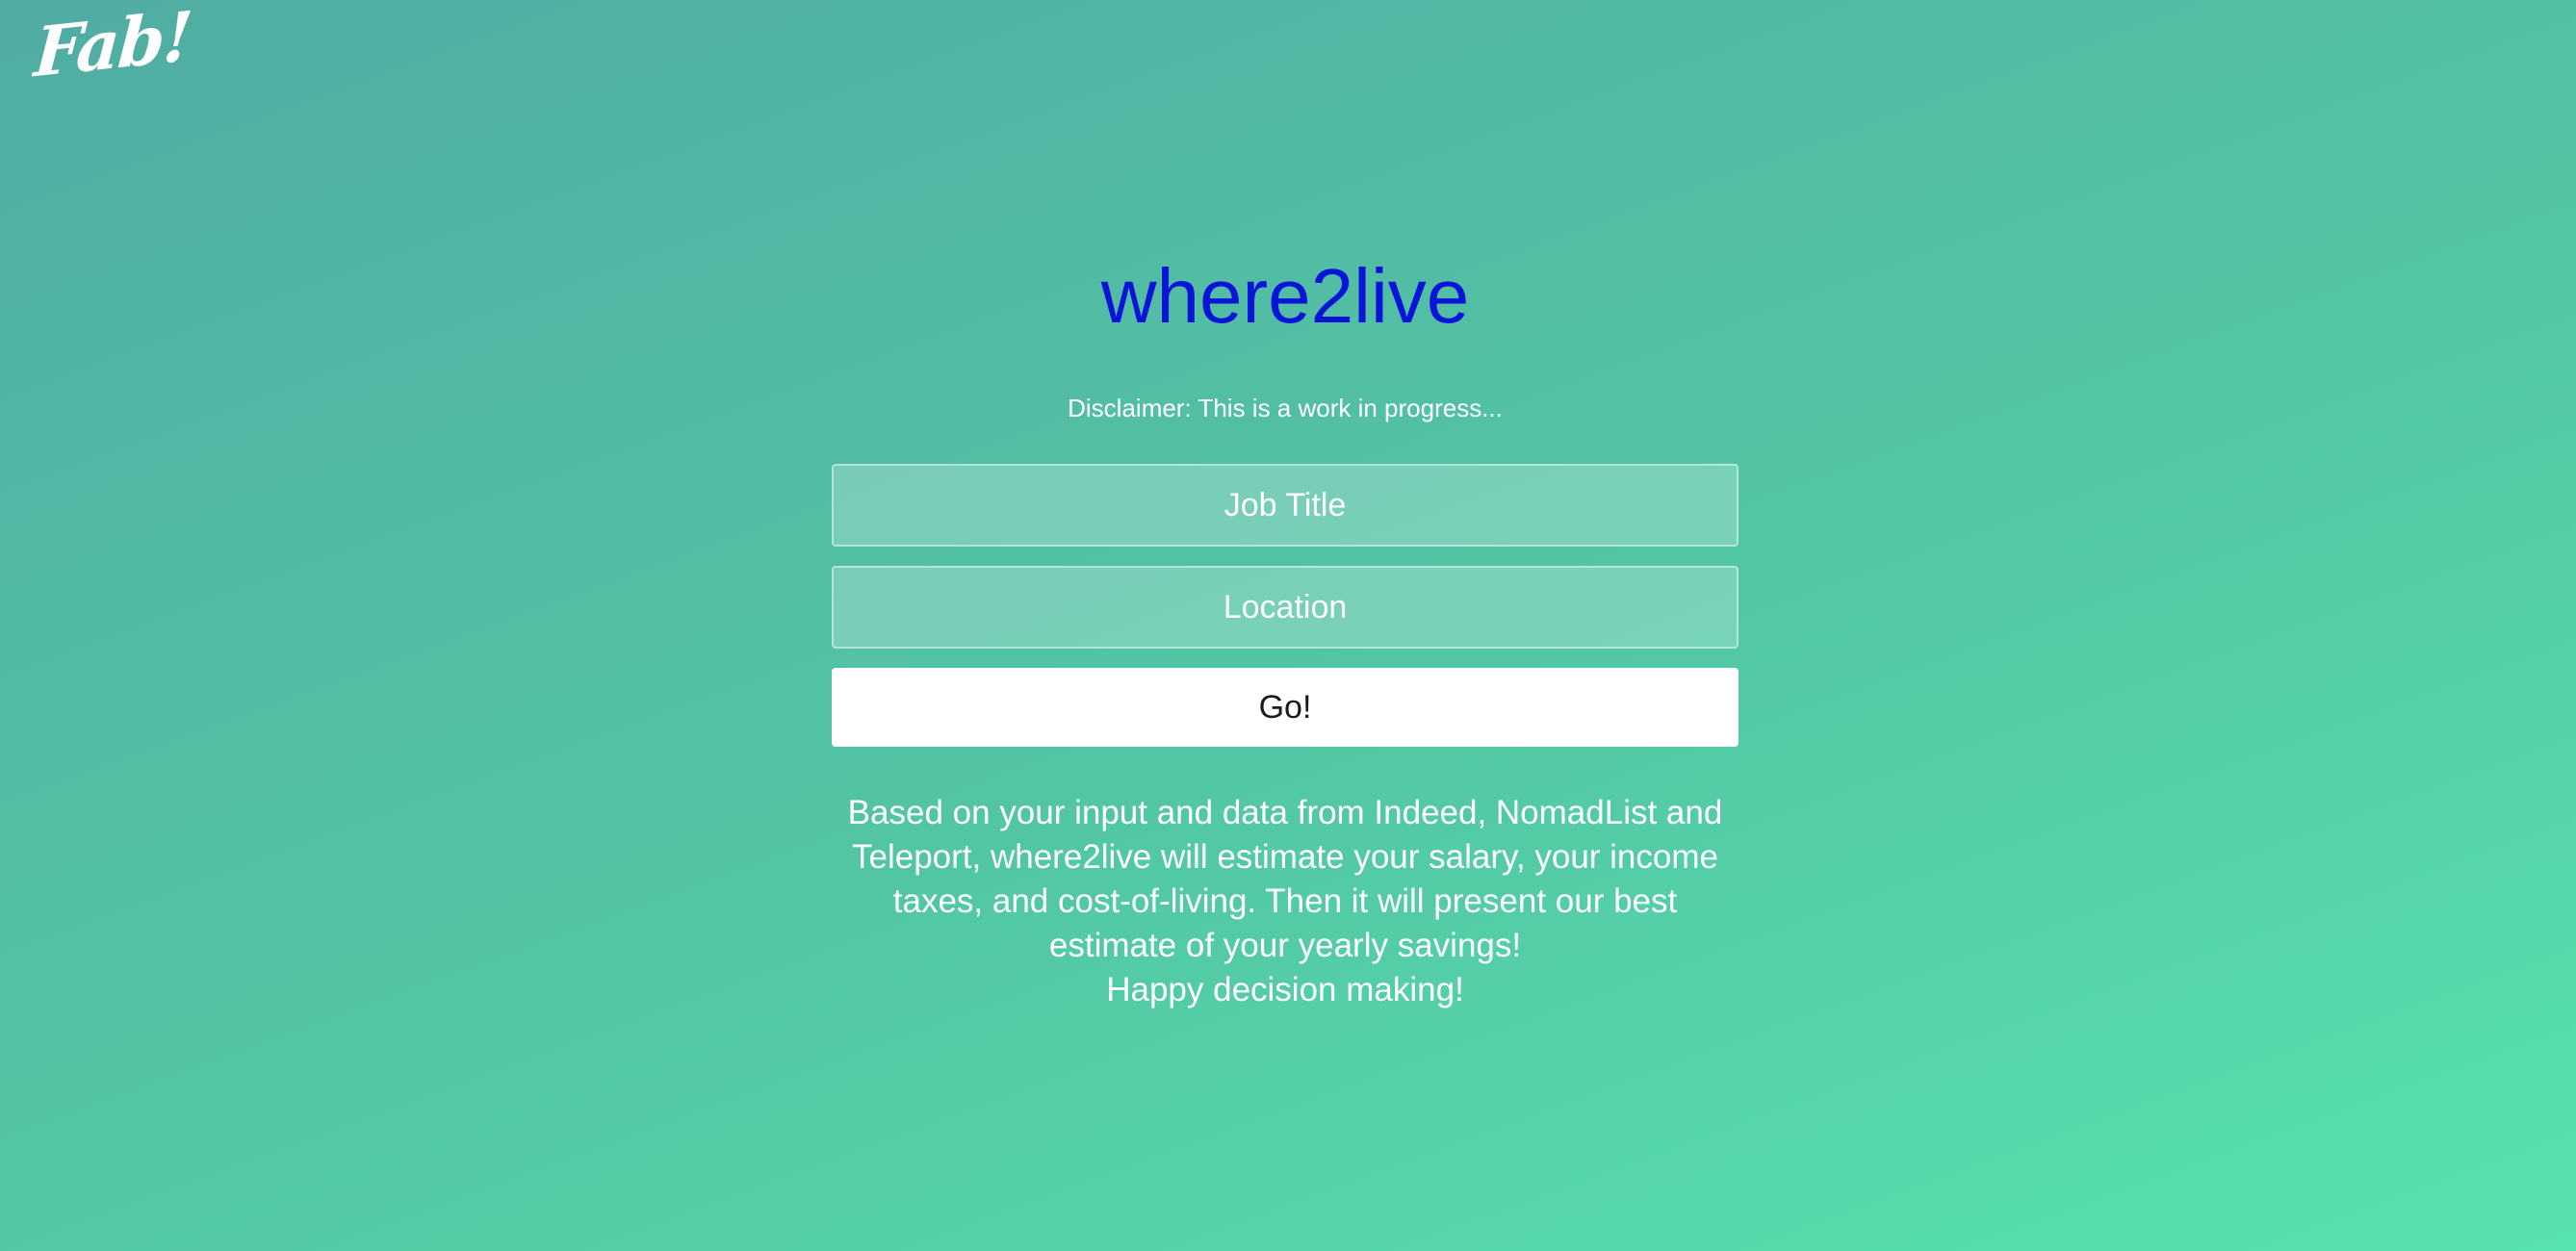 The image size is (2576, 1251). Describe the element at coordinates (1286, 708) in the screenshot. I see `go-button: Go!` at that location.